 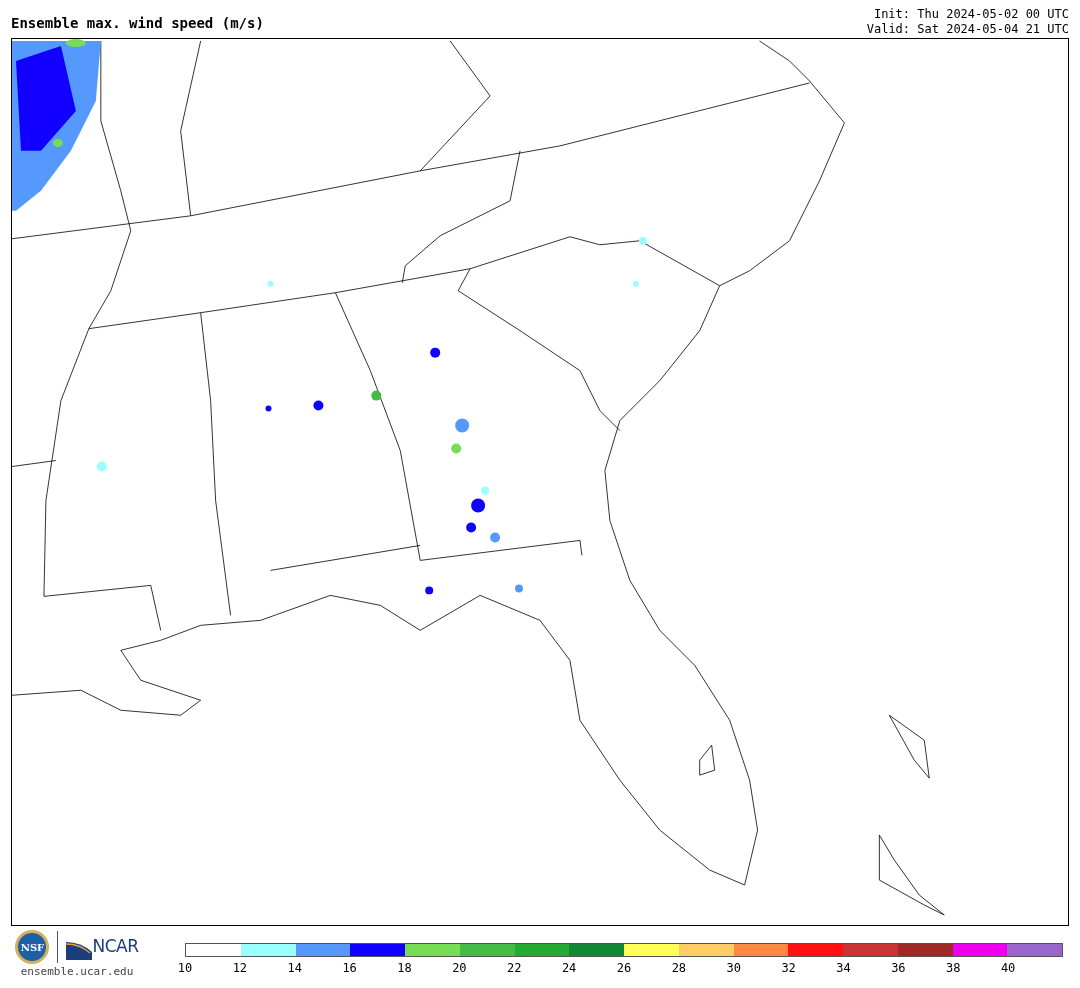 I want to click on chart-title: Ensemble max. wind speed (m/s), so click(x=137, y=23).